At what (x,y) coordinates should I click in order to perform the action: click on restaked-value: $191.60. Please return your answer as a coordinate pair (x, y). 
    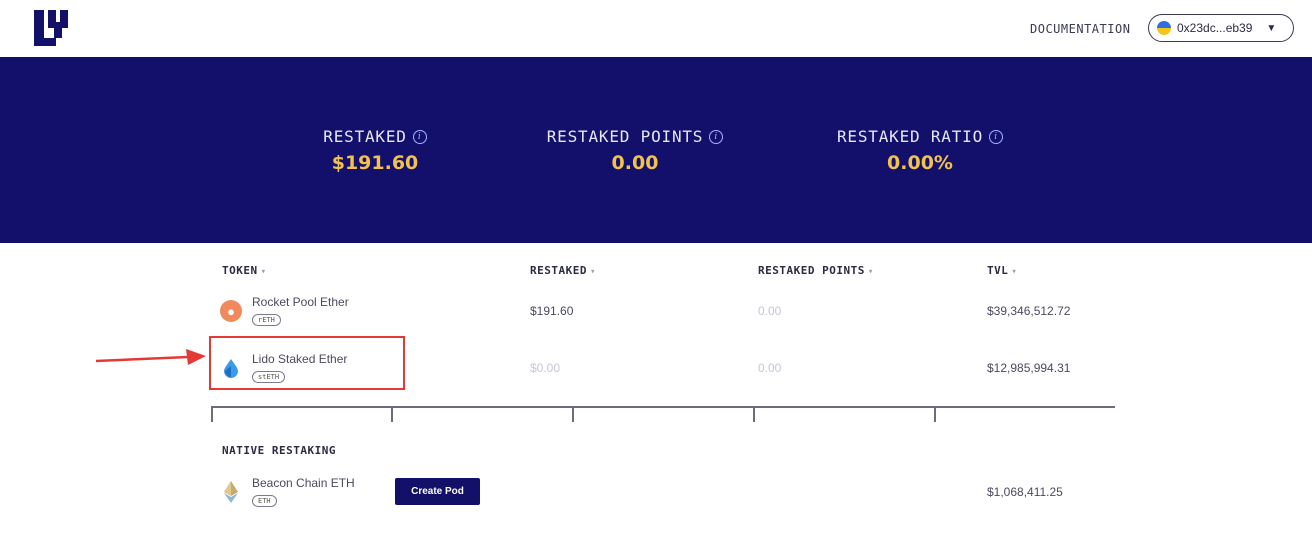
    Looking at the image, I should click on (552, 311).